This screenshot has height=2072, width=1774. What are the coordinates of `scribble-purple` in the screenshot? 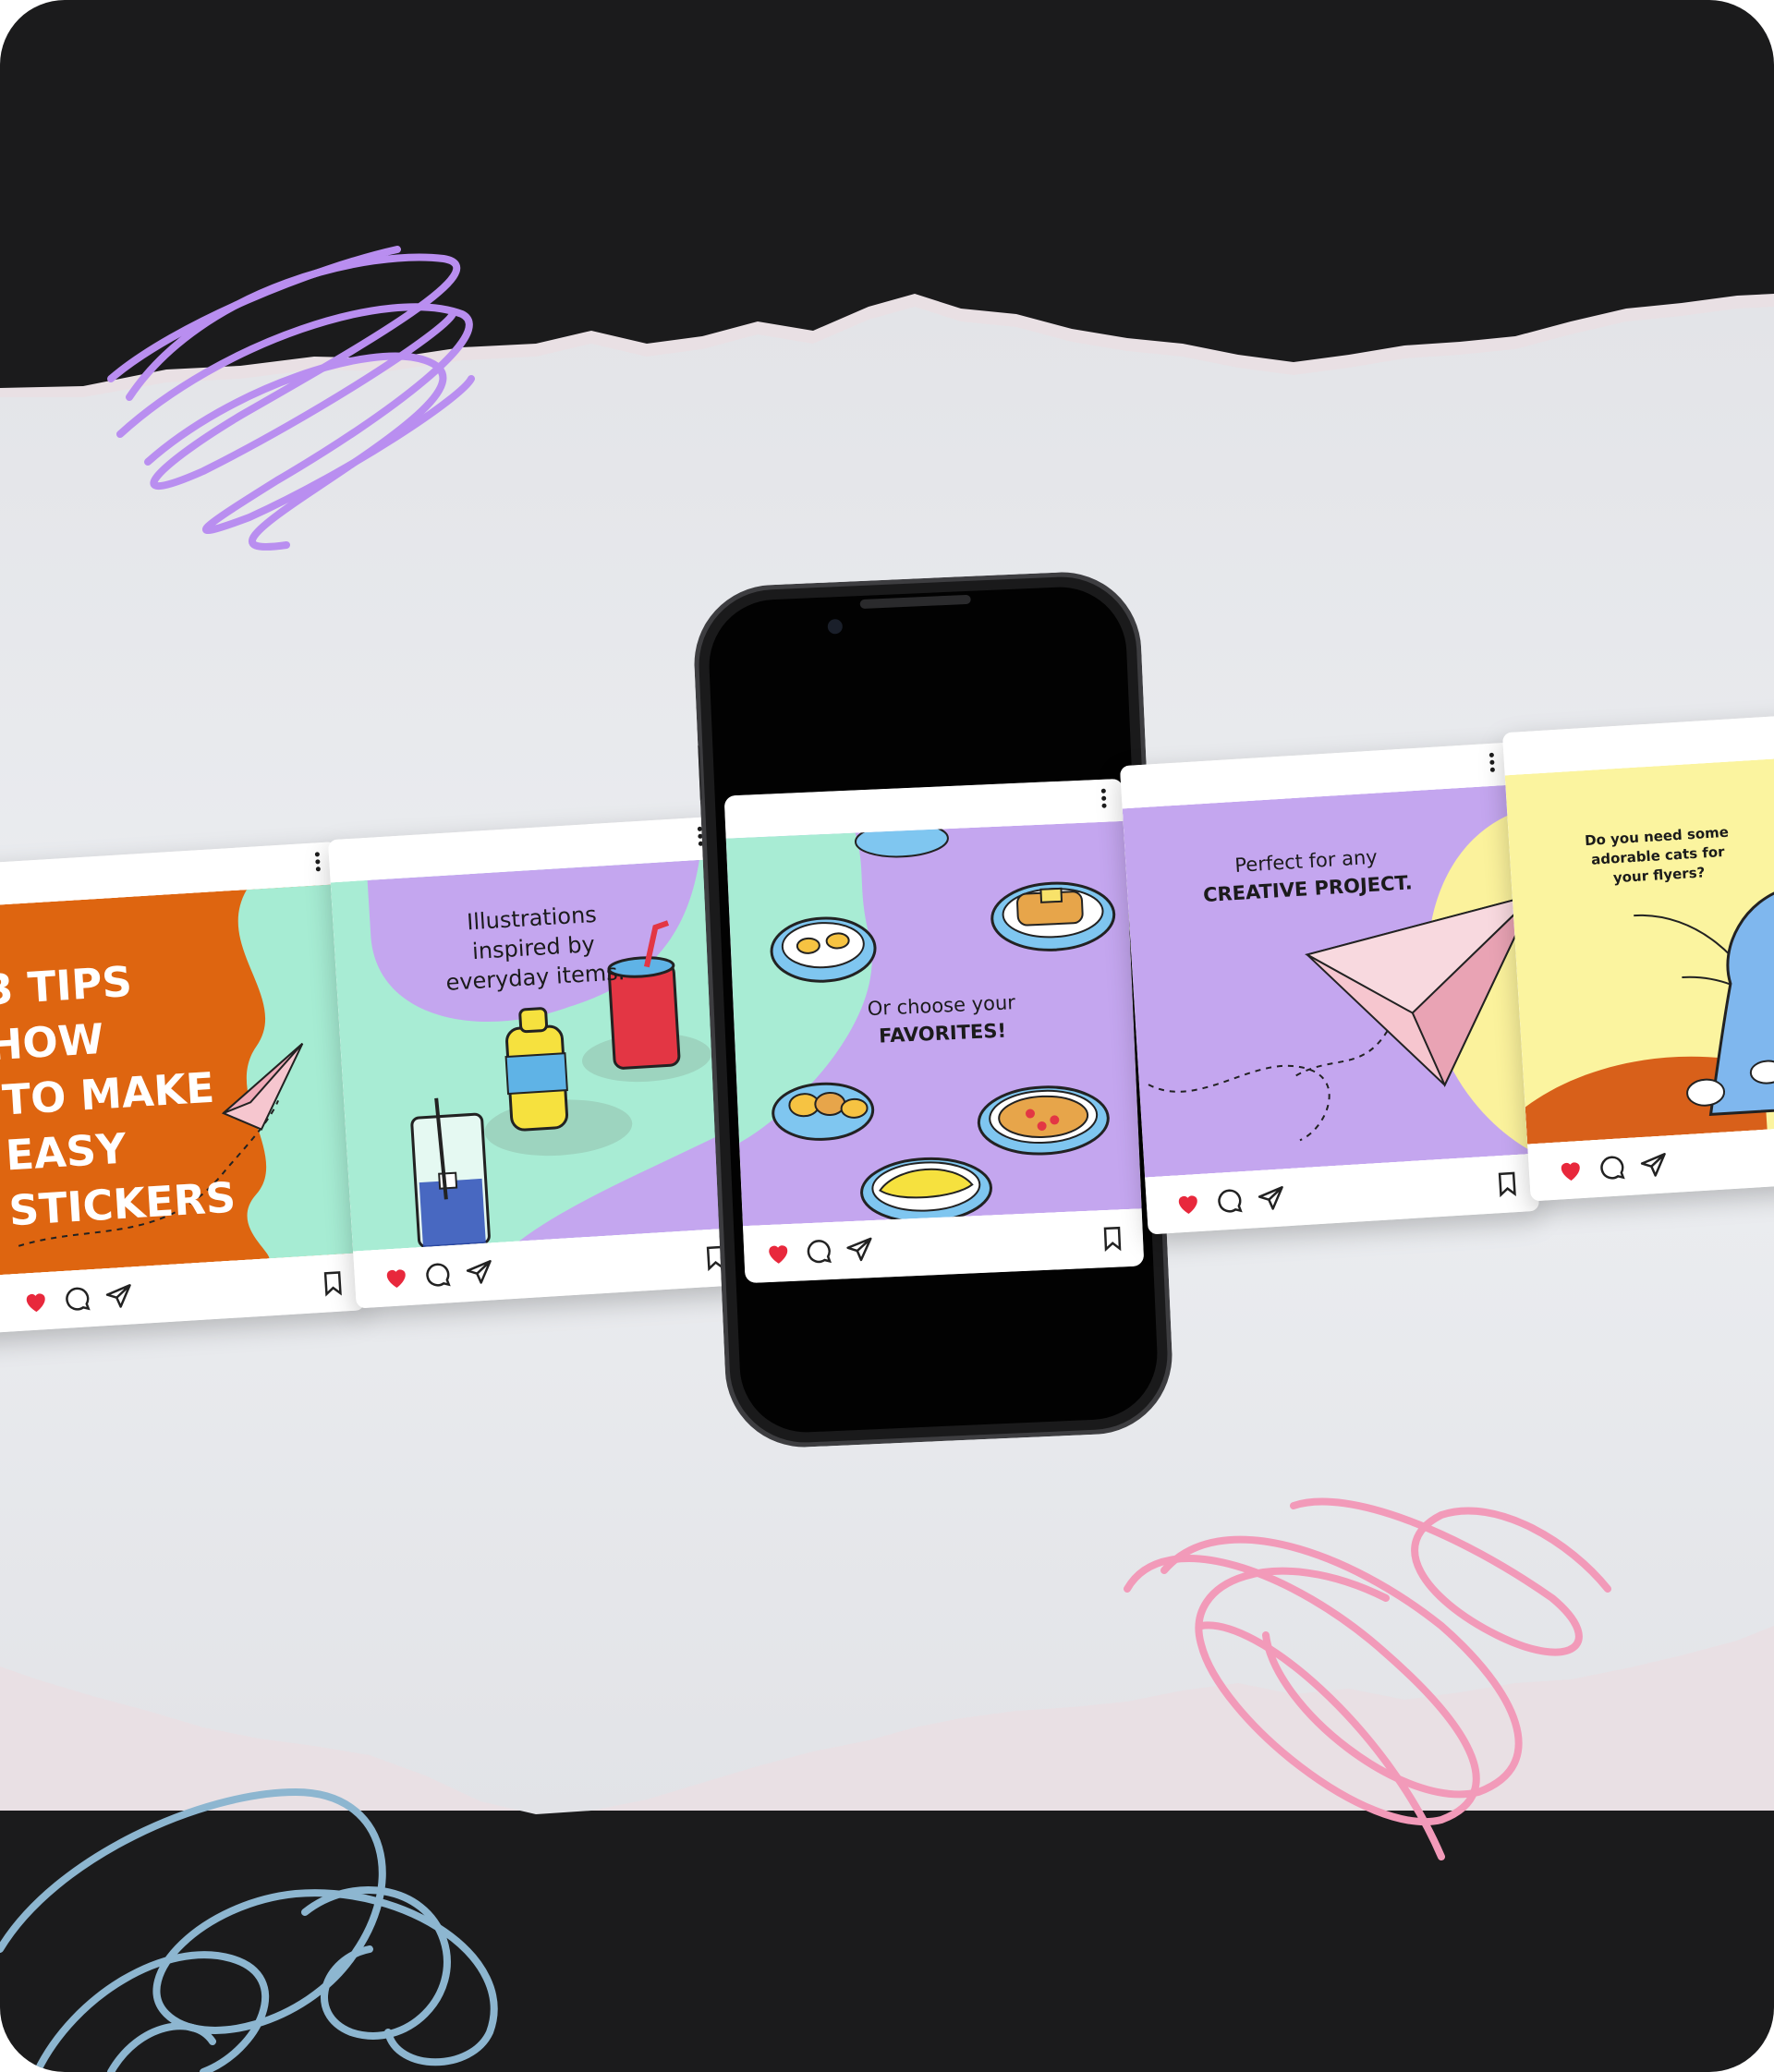 It's located at (291, 398).